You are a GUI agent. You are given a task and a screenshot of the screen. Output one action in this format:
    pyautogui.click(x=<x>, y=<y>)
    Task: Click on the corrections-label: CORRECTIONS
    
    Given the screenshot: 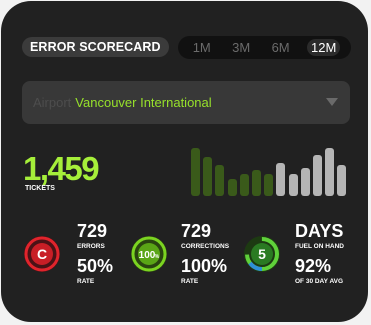 What is the action you would take?
    pyautogui.click(x=205, y=246)
    